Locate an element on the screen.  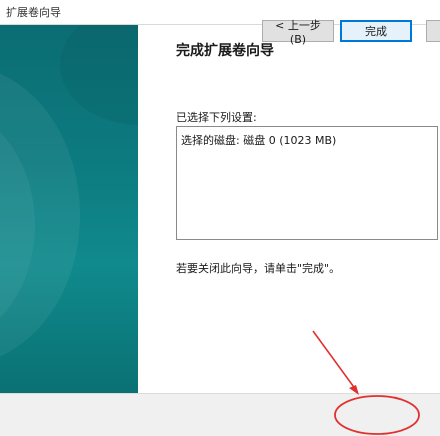
window-title: 扩展卷向导 is located at coordinates (33, 12).